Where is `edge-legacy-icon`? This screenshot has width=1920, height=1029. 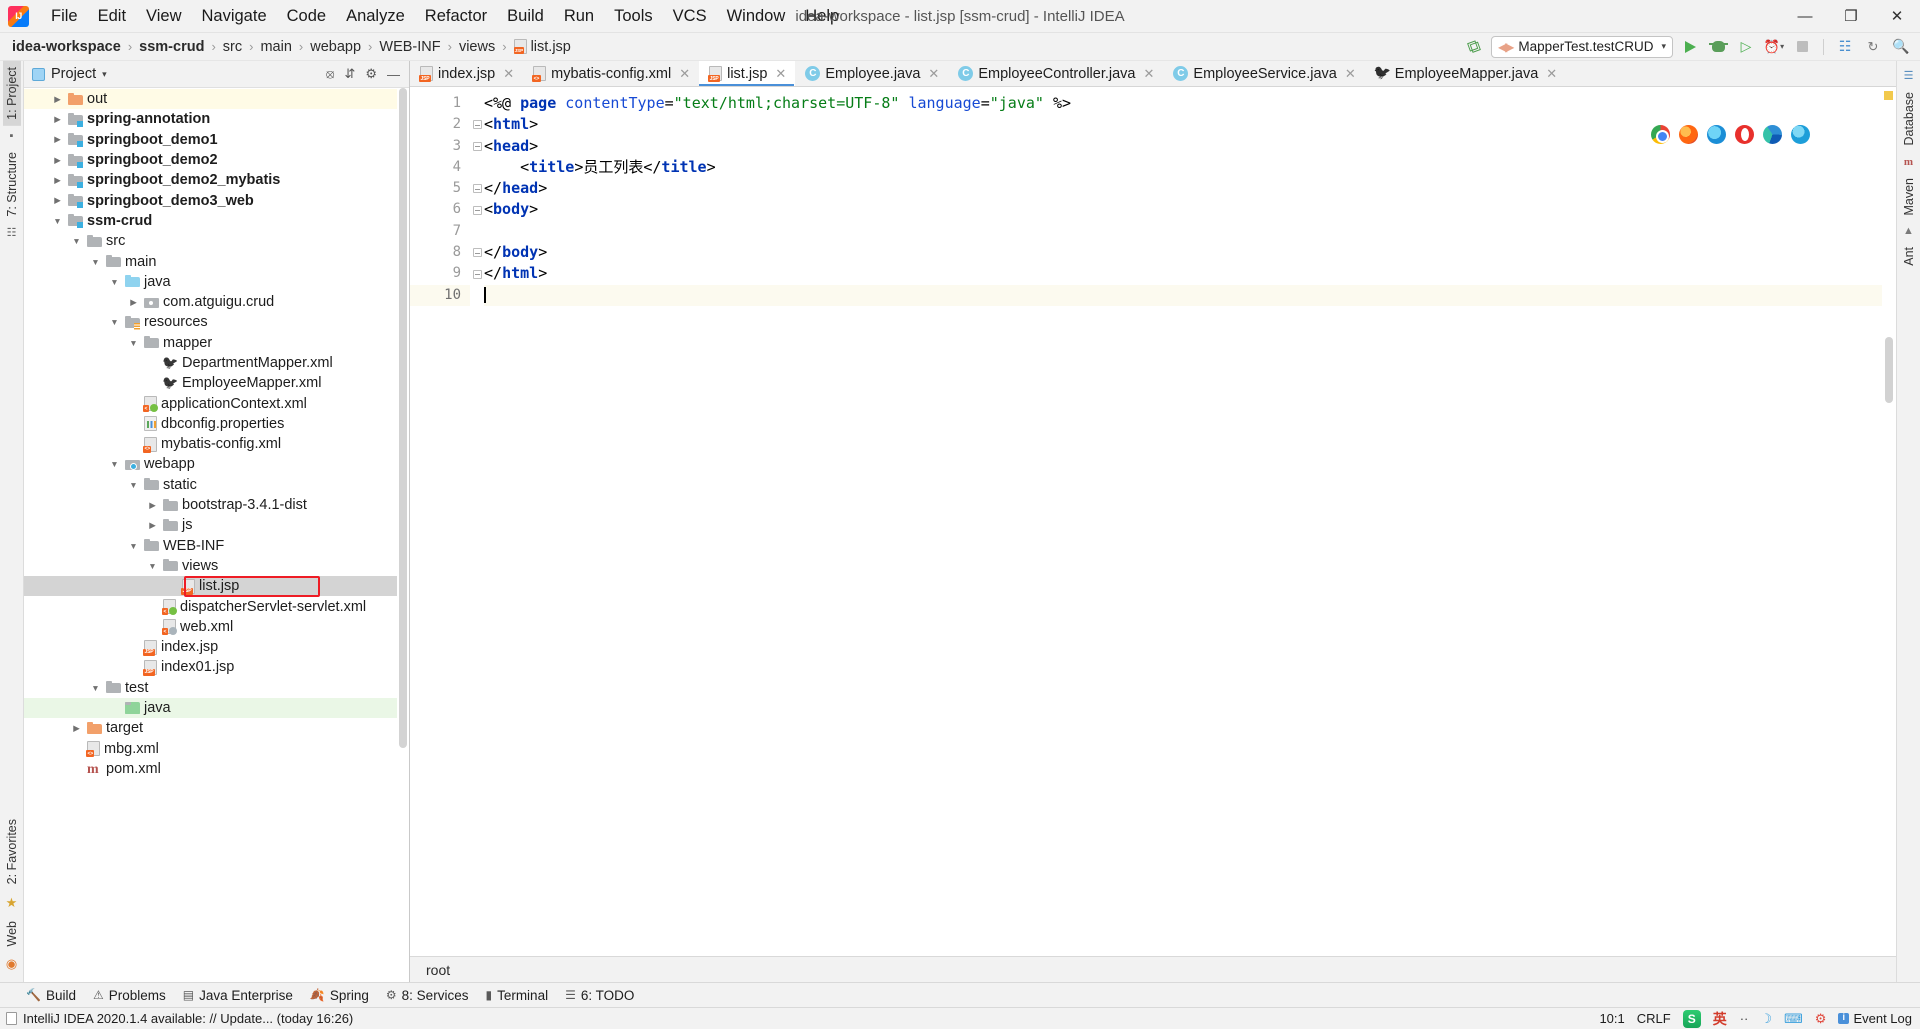 edge-legacy-icon is located at coordinates (1716, 134).